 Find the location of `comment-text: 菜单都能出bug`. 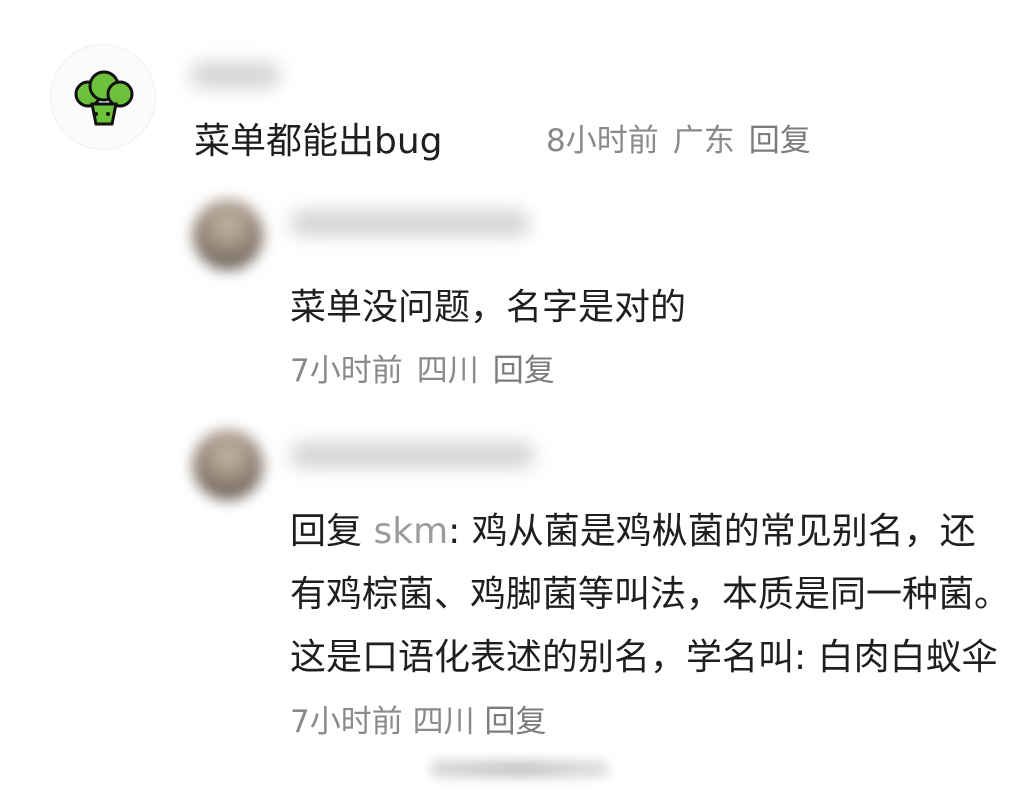

comment-text: 菜单都能出bug is located at coordinates (318, 141).